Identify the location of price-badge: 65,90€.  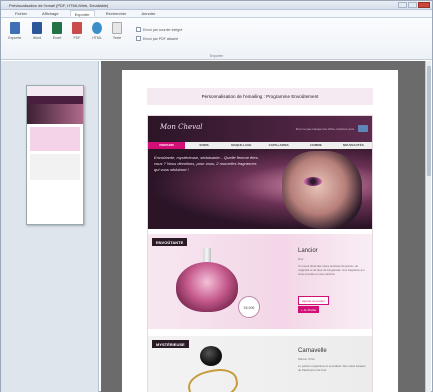
(249, 307).